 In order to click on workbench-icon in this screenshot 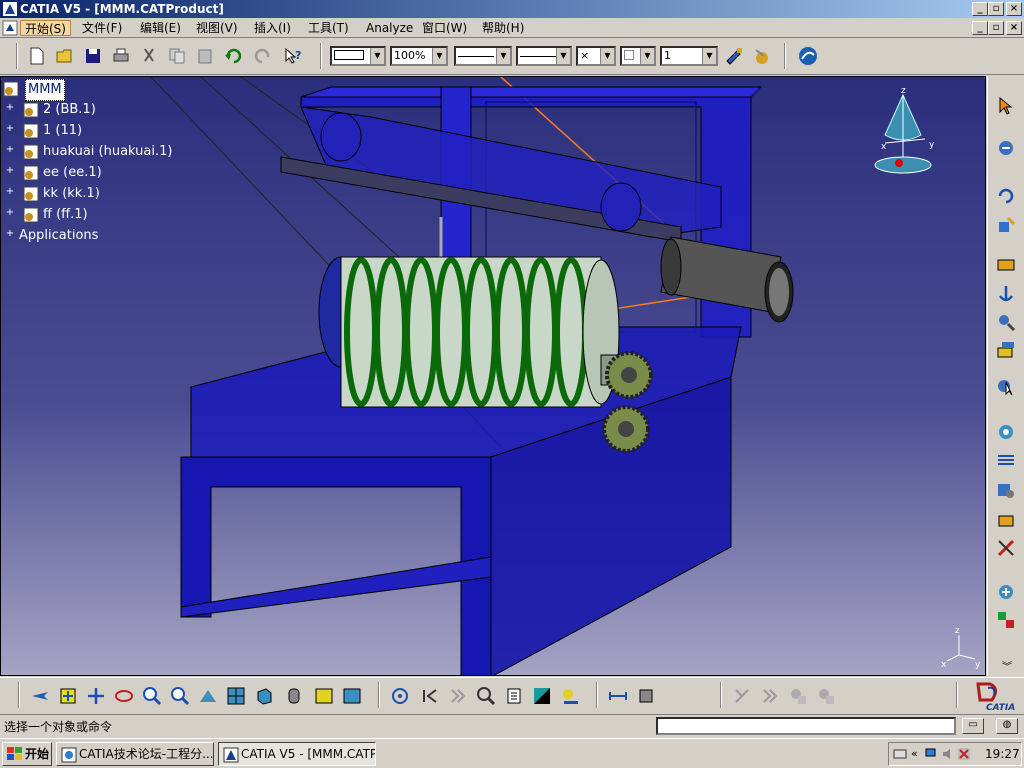, I will do `click(808, 56)`.